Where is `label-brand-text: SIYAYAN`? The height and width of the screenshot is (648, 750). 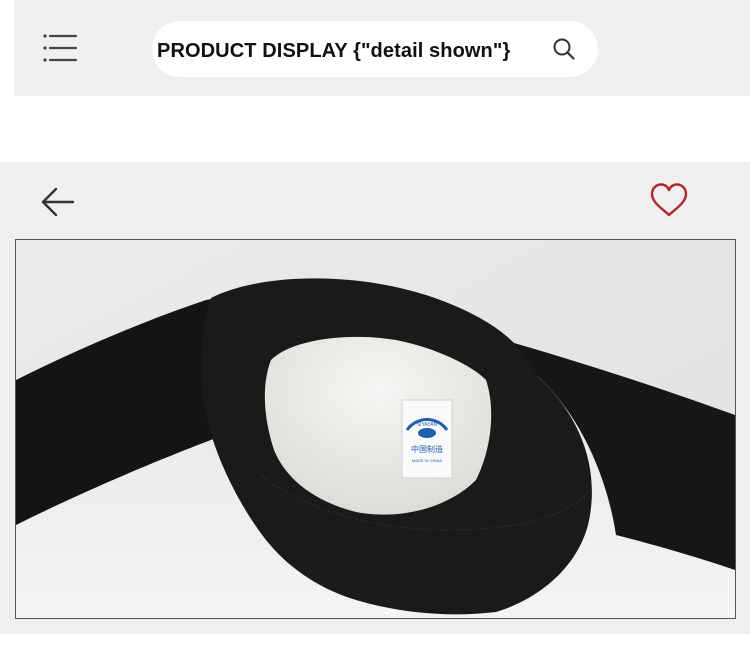 label-brand-text: SIYAYAN is located at coordinates (427, 425).